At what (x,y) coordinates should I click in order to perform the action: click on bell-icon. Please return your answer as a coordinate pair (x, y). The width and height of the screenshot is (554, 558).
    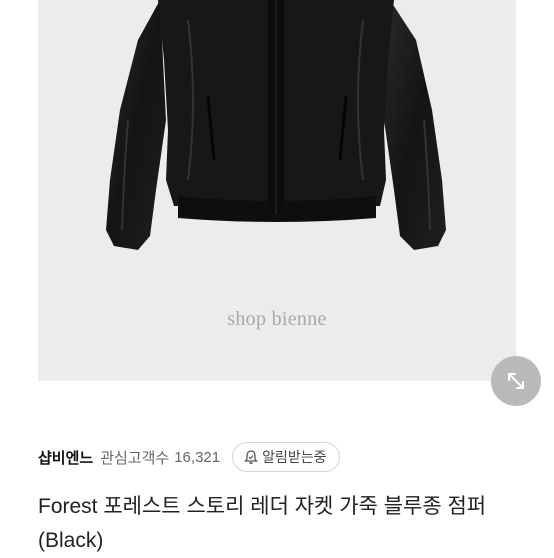
    Looking at the image, I should click on (251, 457).